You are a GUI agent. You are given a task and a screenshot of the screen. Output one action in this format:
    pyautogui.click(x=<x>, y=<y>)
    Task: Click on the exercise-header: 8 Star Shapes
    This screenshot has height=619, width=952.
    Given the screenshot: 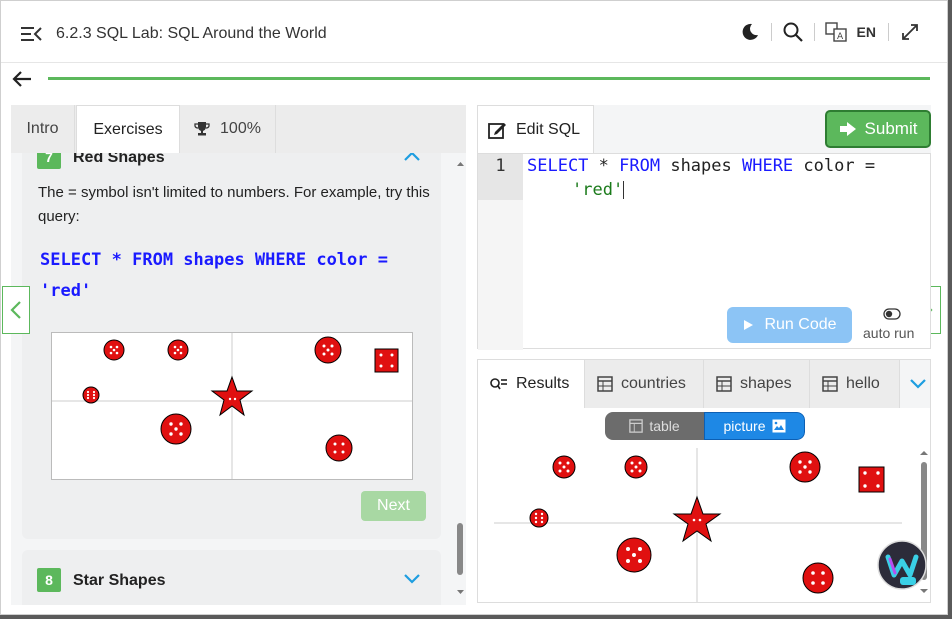 What is the action you would take?
    pyautogui.click(x=101, y=580)
    